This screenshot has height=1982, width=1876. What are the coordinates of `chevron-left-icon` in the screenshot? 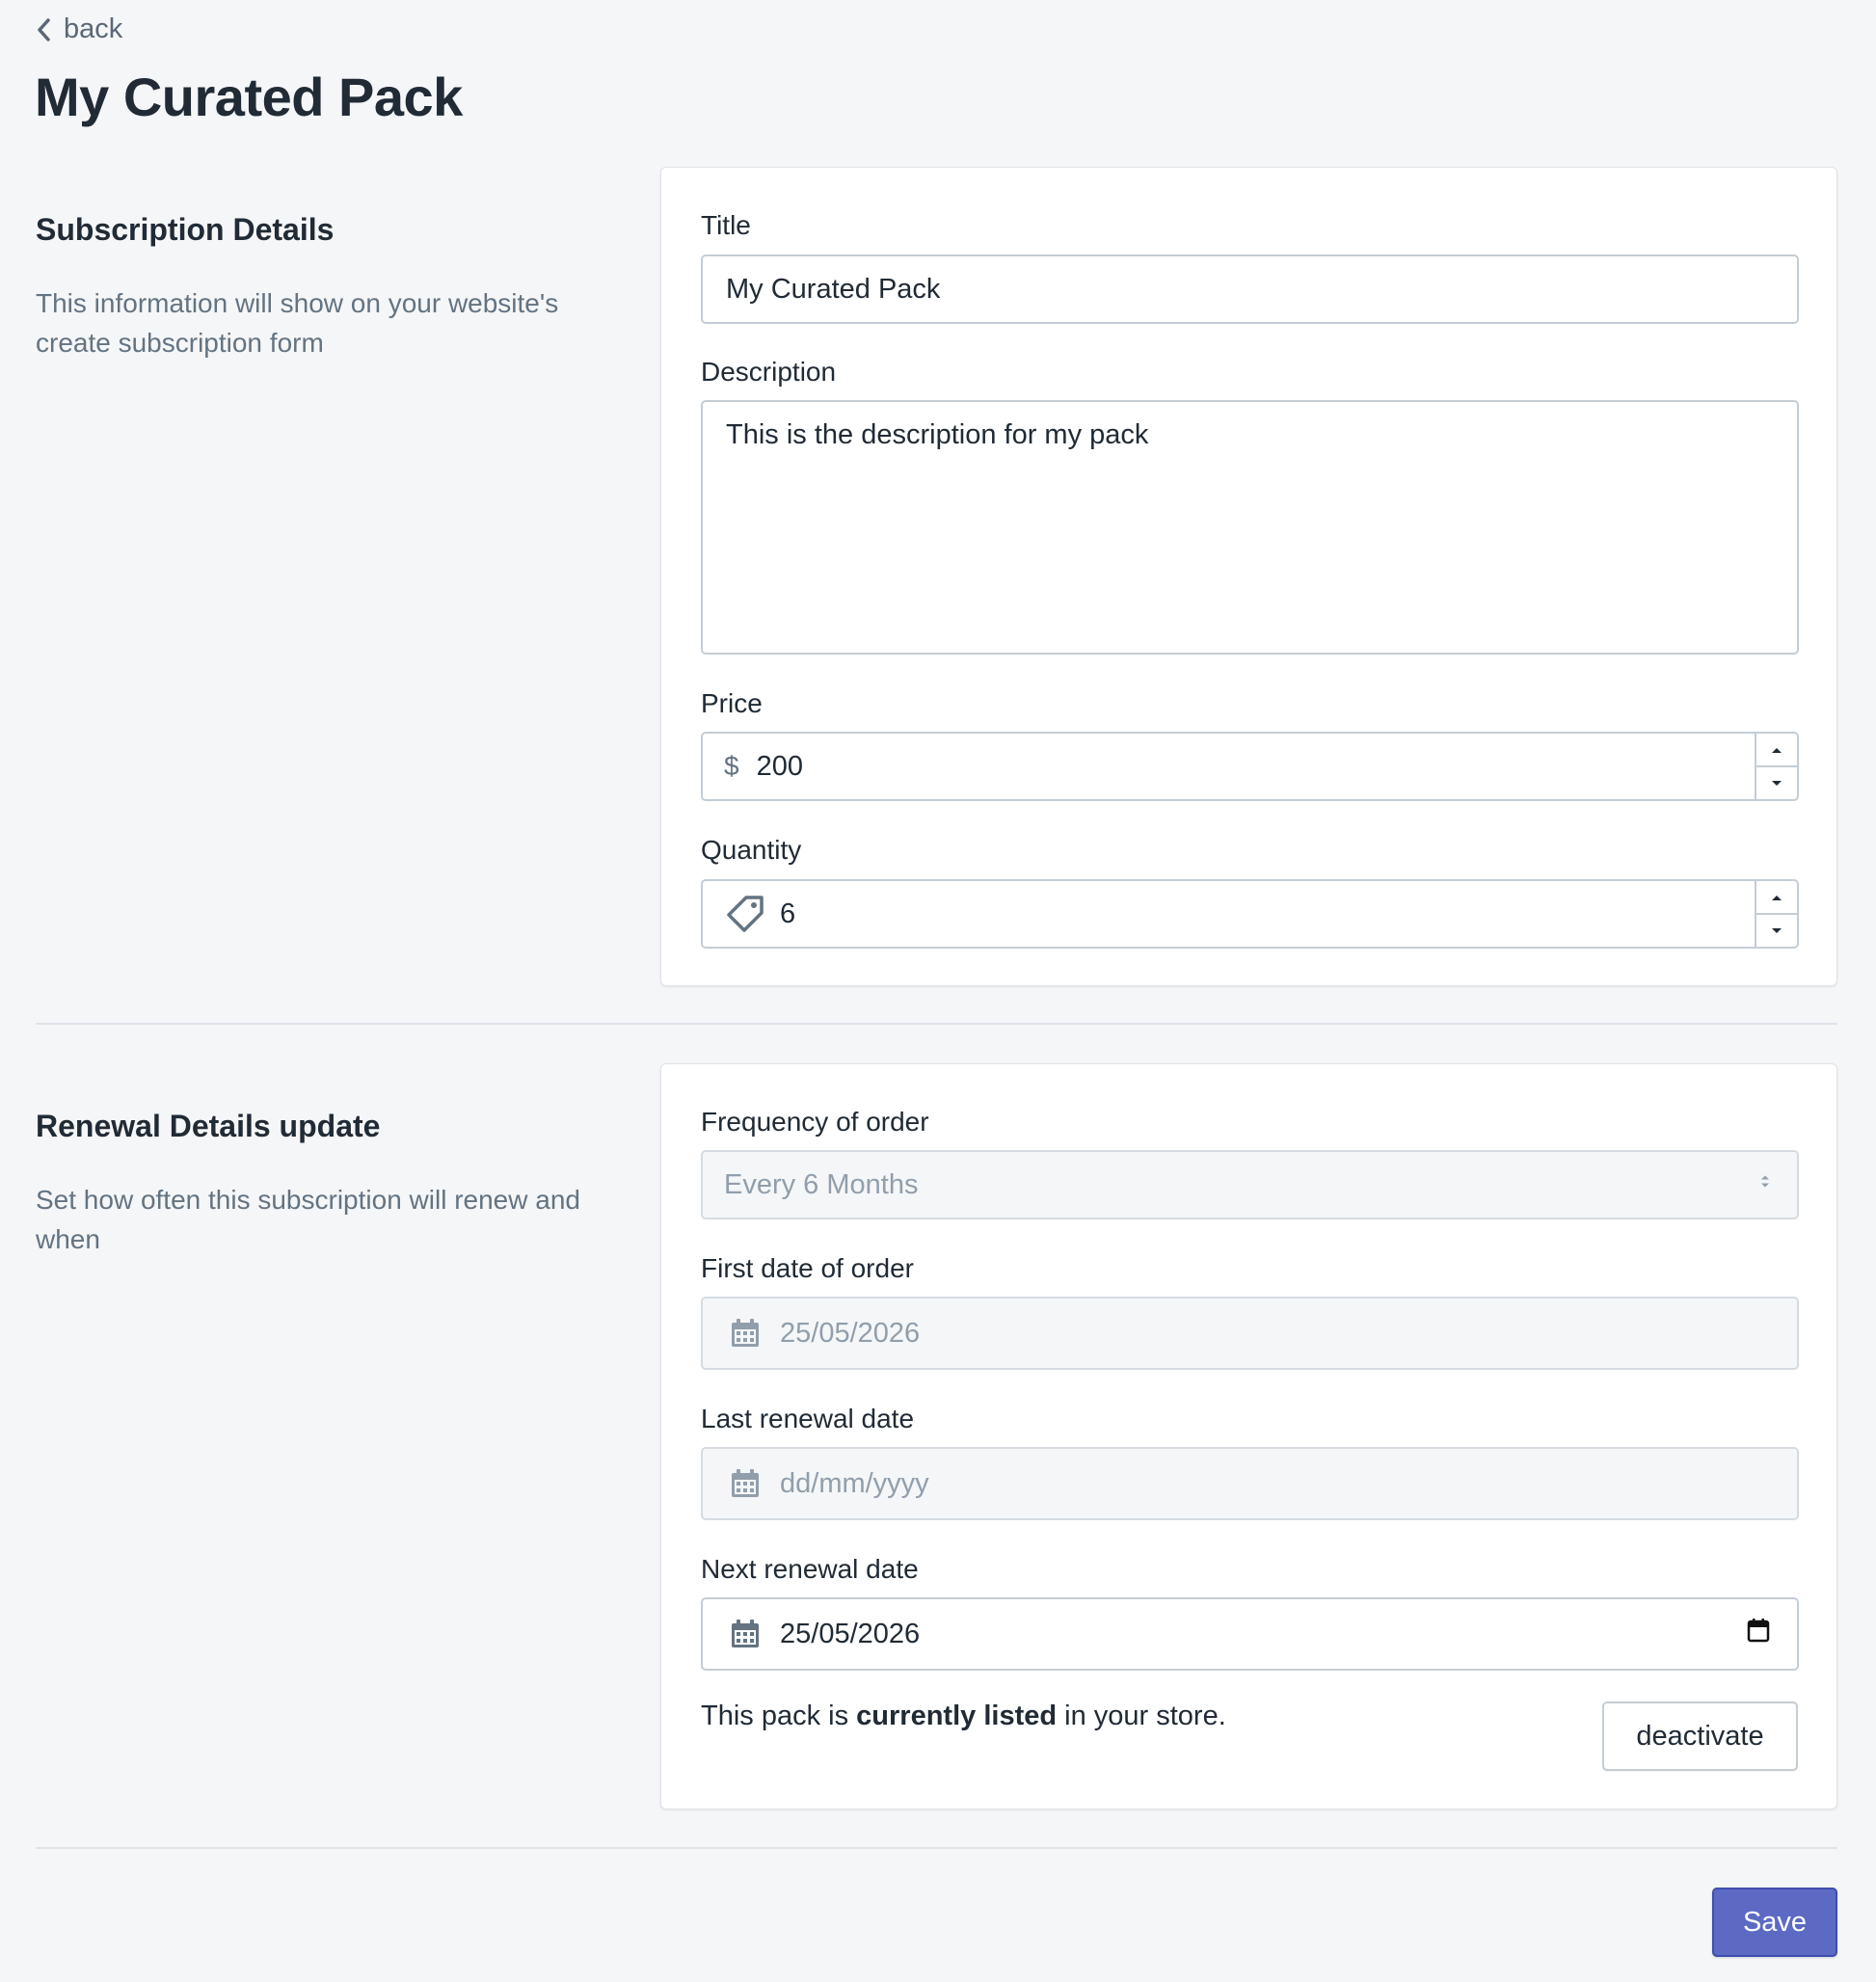 It's located at (44, 29).